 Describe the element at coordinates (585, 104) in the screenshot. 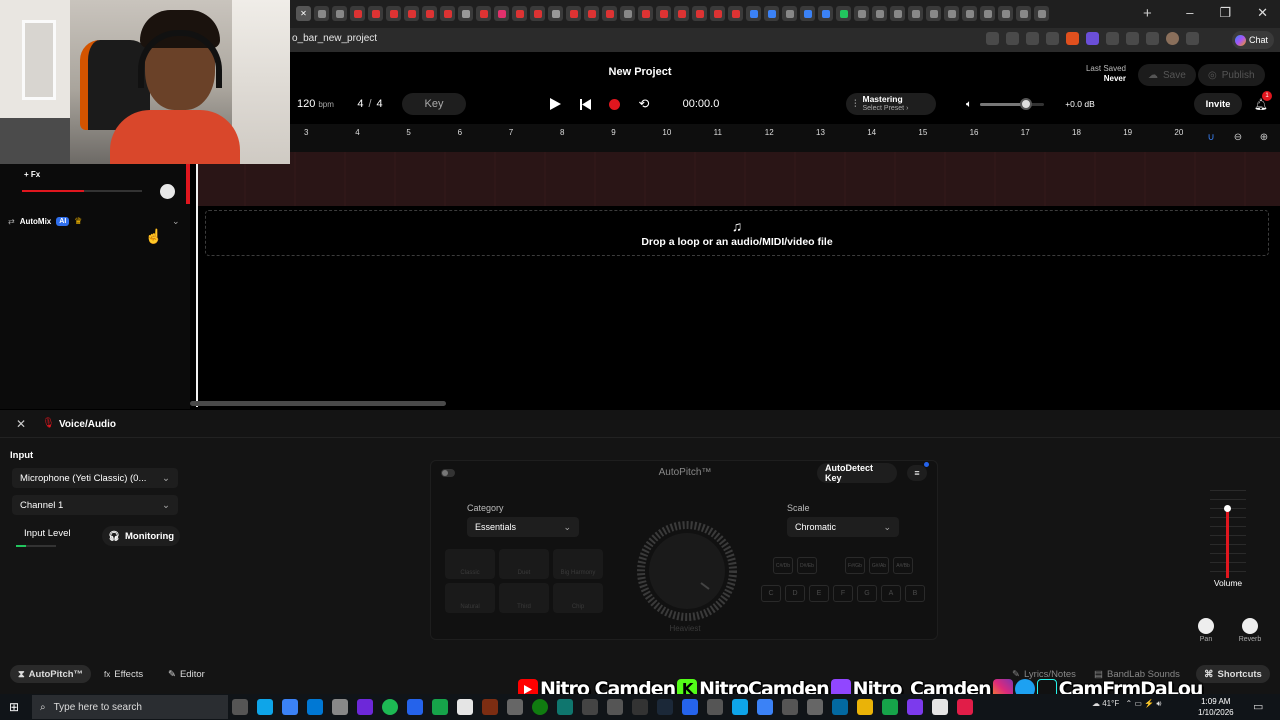

I see `skip-back-button` at that location.